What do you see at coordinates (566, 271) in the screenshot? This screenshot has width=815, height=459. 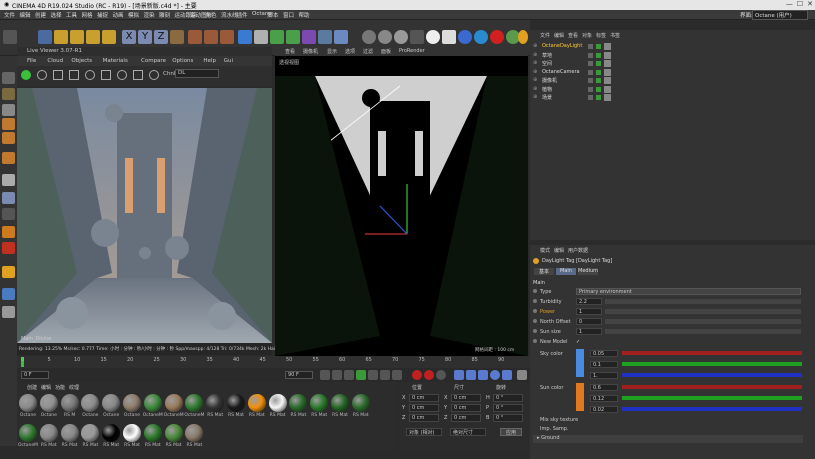 I see `attribute-tab: Main` at bounding box center [566, 271].